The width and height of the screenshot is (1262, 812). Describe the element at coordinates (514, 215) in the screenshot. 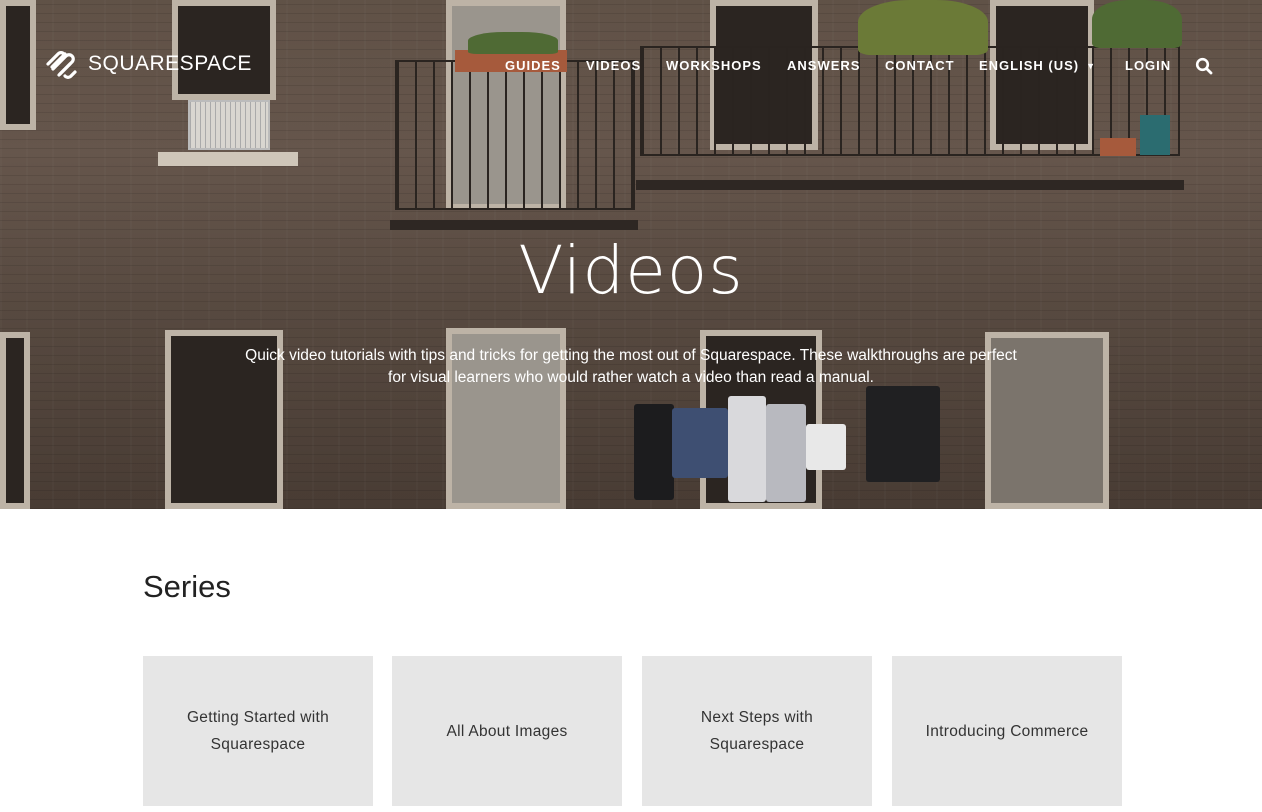

I see `balcony-floor` at that location.